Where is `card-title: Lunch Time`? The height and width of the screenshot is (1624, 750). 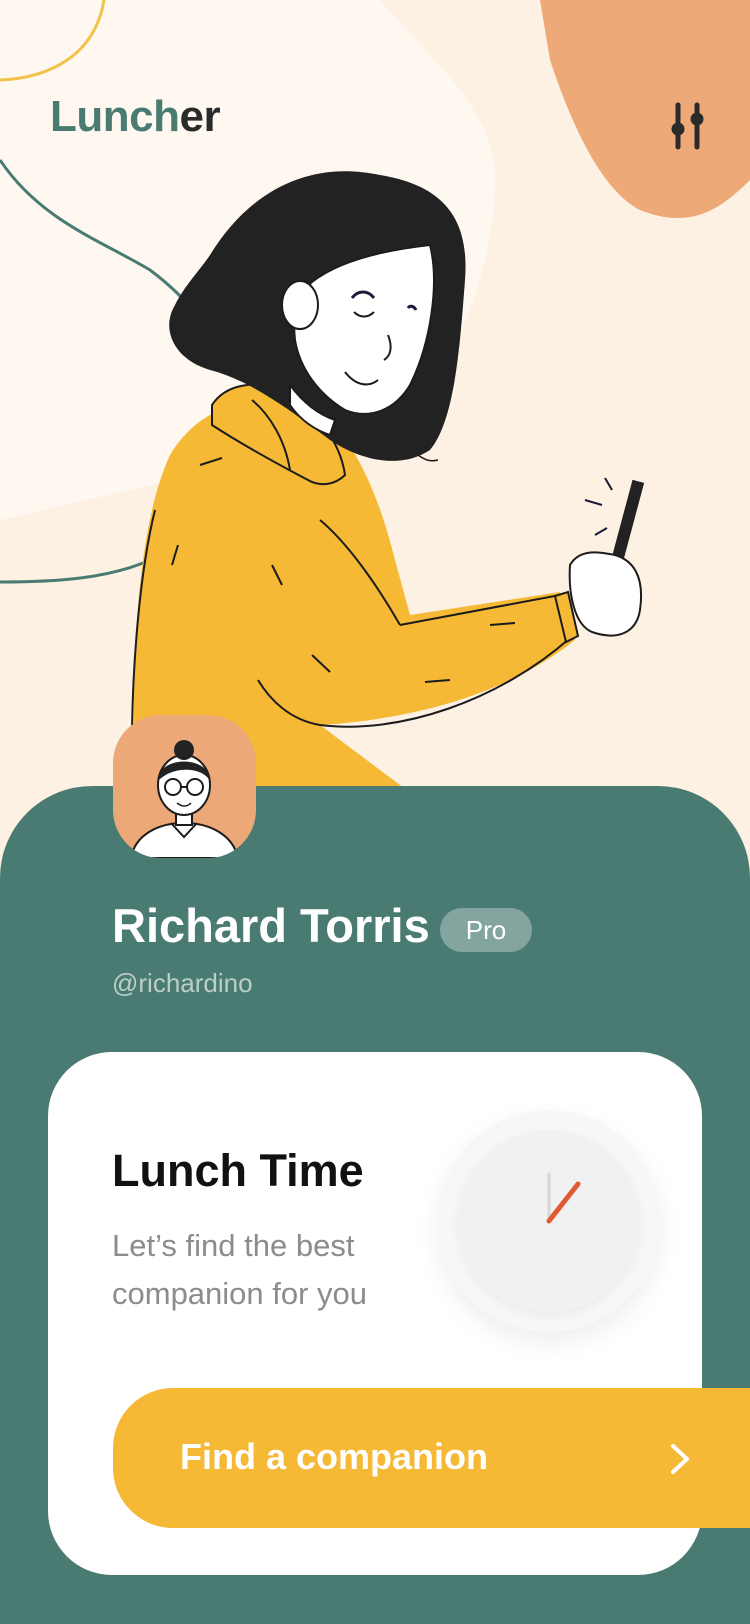
card-title: Lunch Time is located at coordinates (238, 1170).